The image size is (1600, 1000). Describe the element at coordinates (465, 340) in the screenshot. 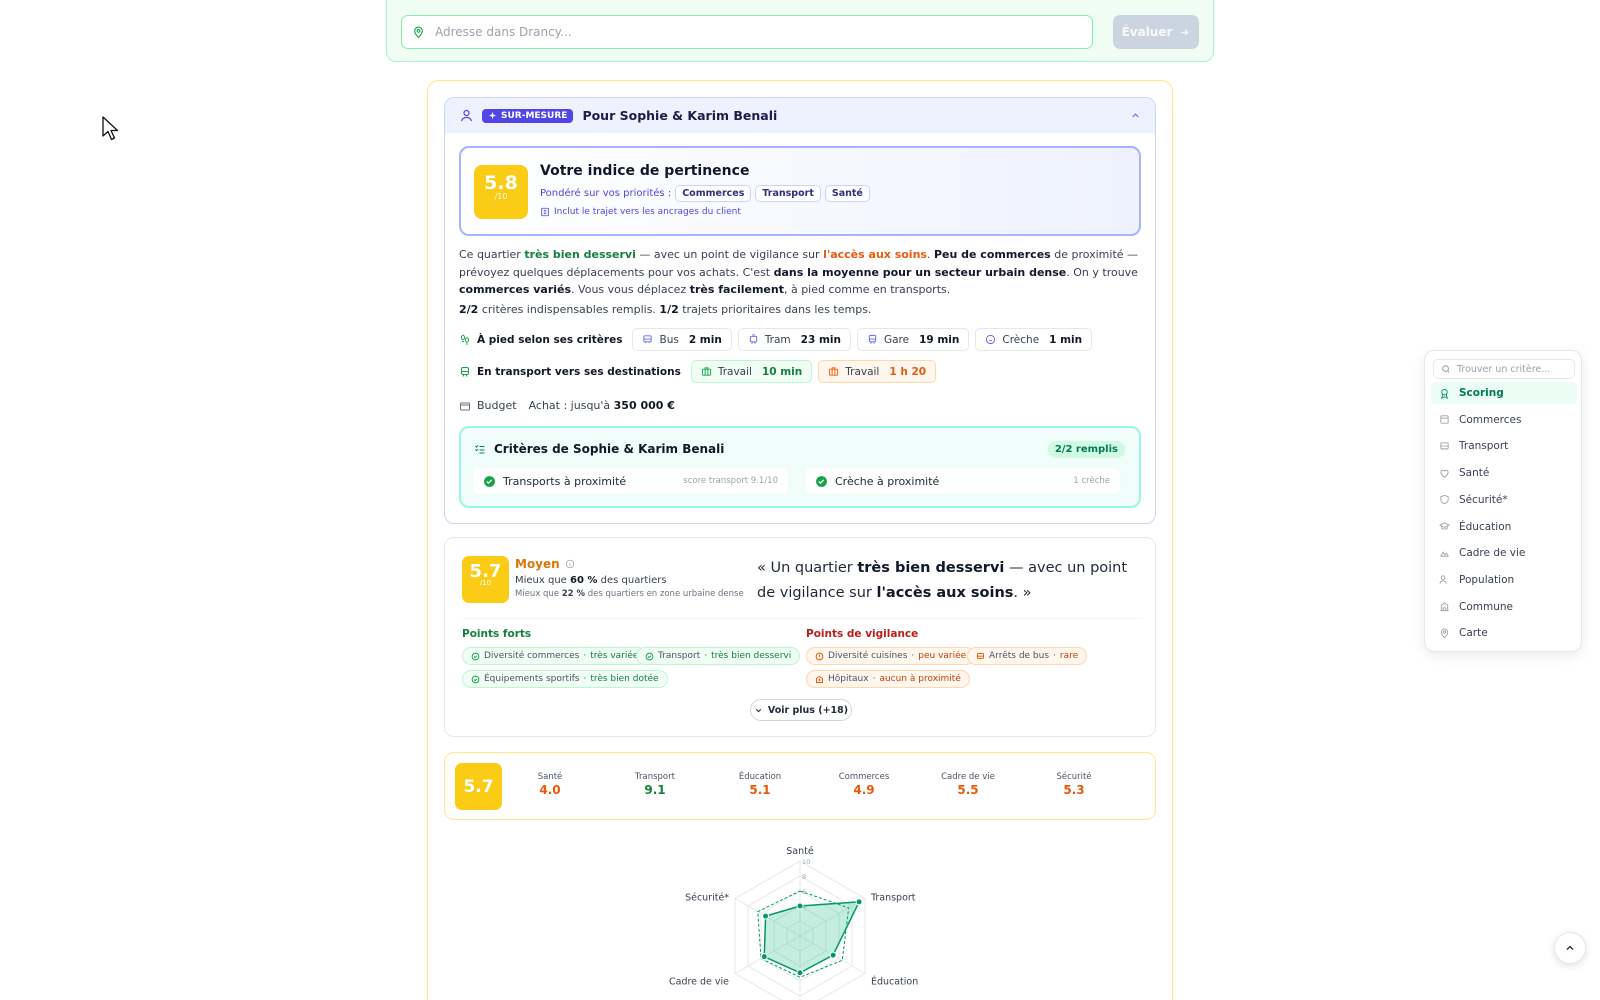

I see `footsteps-icon` at that location.